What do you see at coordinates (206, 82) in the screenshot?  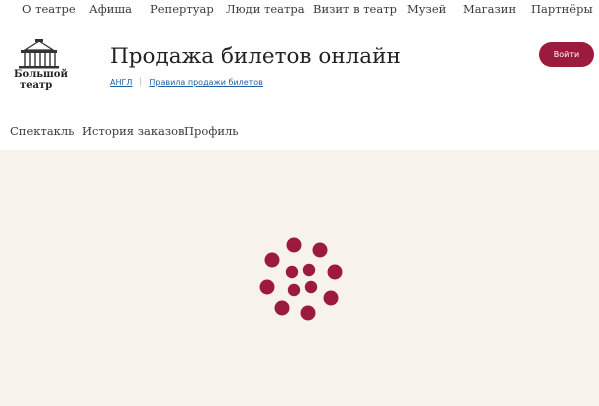 I see `sale-rules-link: Правила продажи билетов` at bounding box center [206, 82].